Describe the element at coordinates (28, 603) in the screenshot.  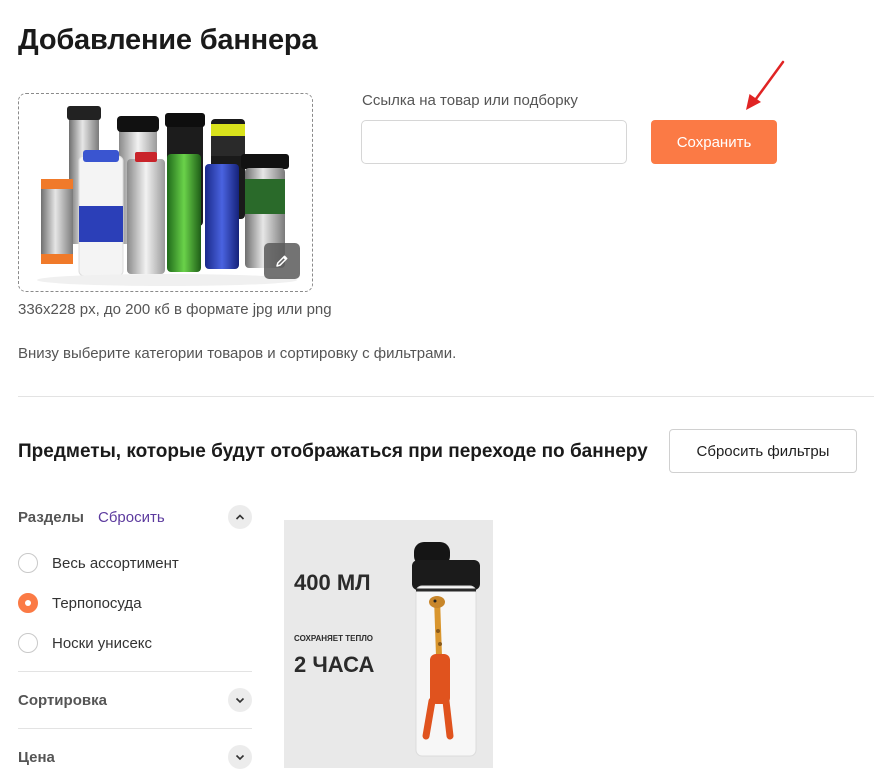
I see `radio-button-selected` at that location.